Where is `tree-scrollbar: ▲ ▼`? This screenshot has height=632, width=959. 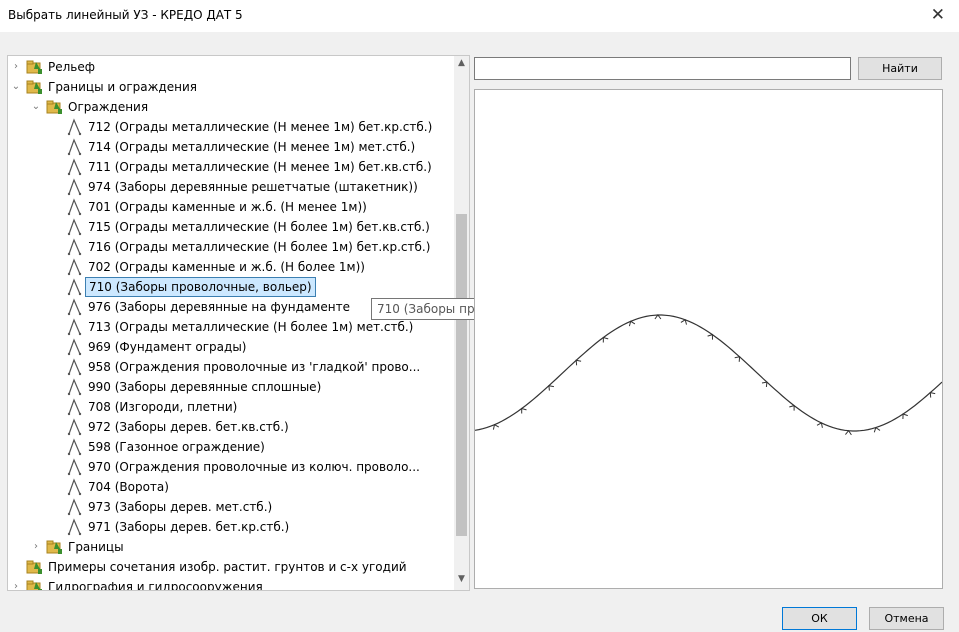
tree-scrollbar: ▲ ▼ is located at coordinates (461, 323).